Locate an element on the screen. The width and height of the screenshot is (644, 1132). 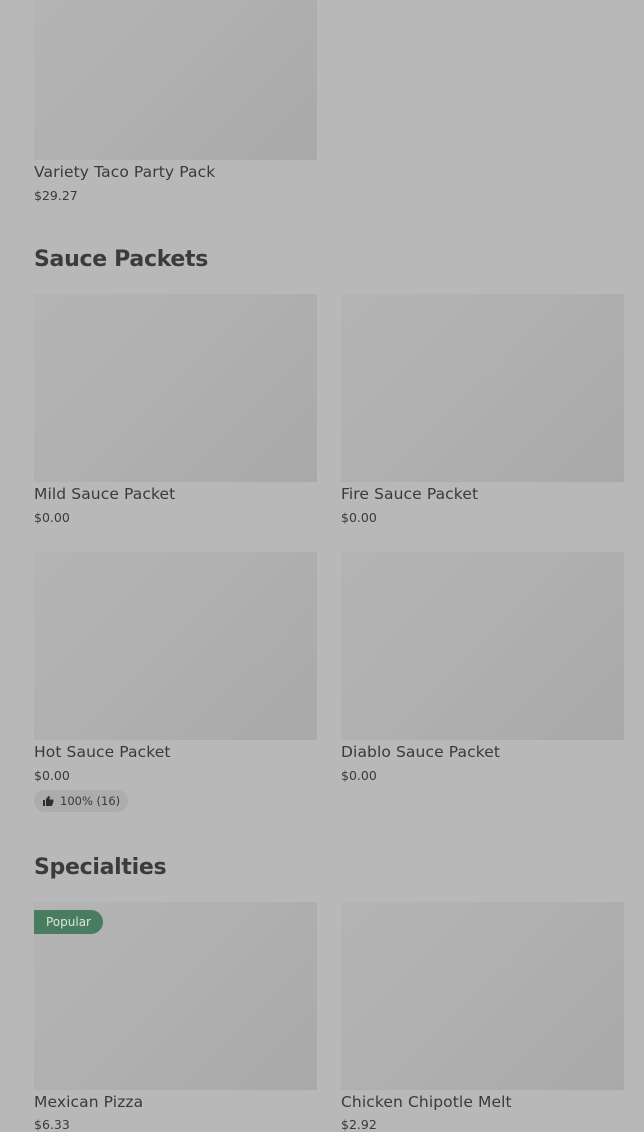
section-heading-sauce-packets: Sauce Packets is located at coordinates (121, 259).